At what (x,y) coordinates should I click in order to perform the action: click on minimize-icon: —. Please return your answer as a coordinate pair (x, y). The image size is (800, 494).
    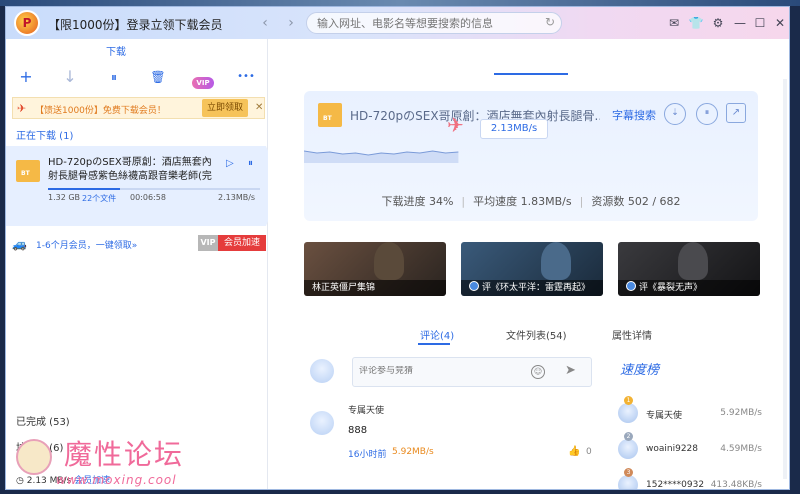
    Looking at the image, I should click on (740, 23).